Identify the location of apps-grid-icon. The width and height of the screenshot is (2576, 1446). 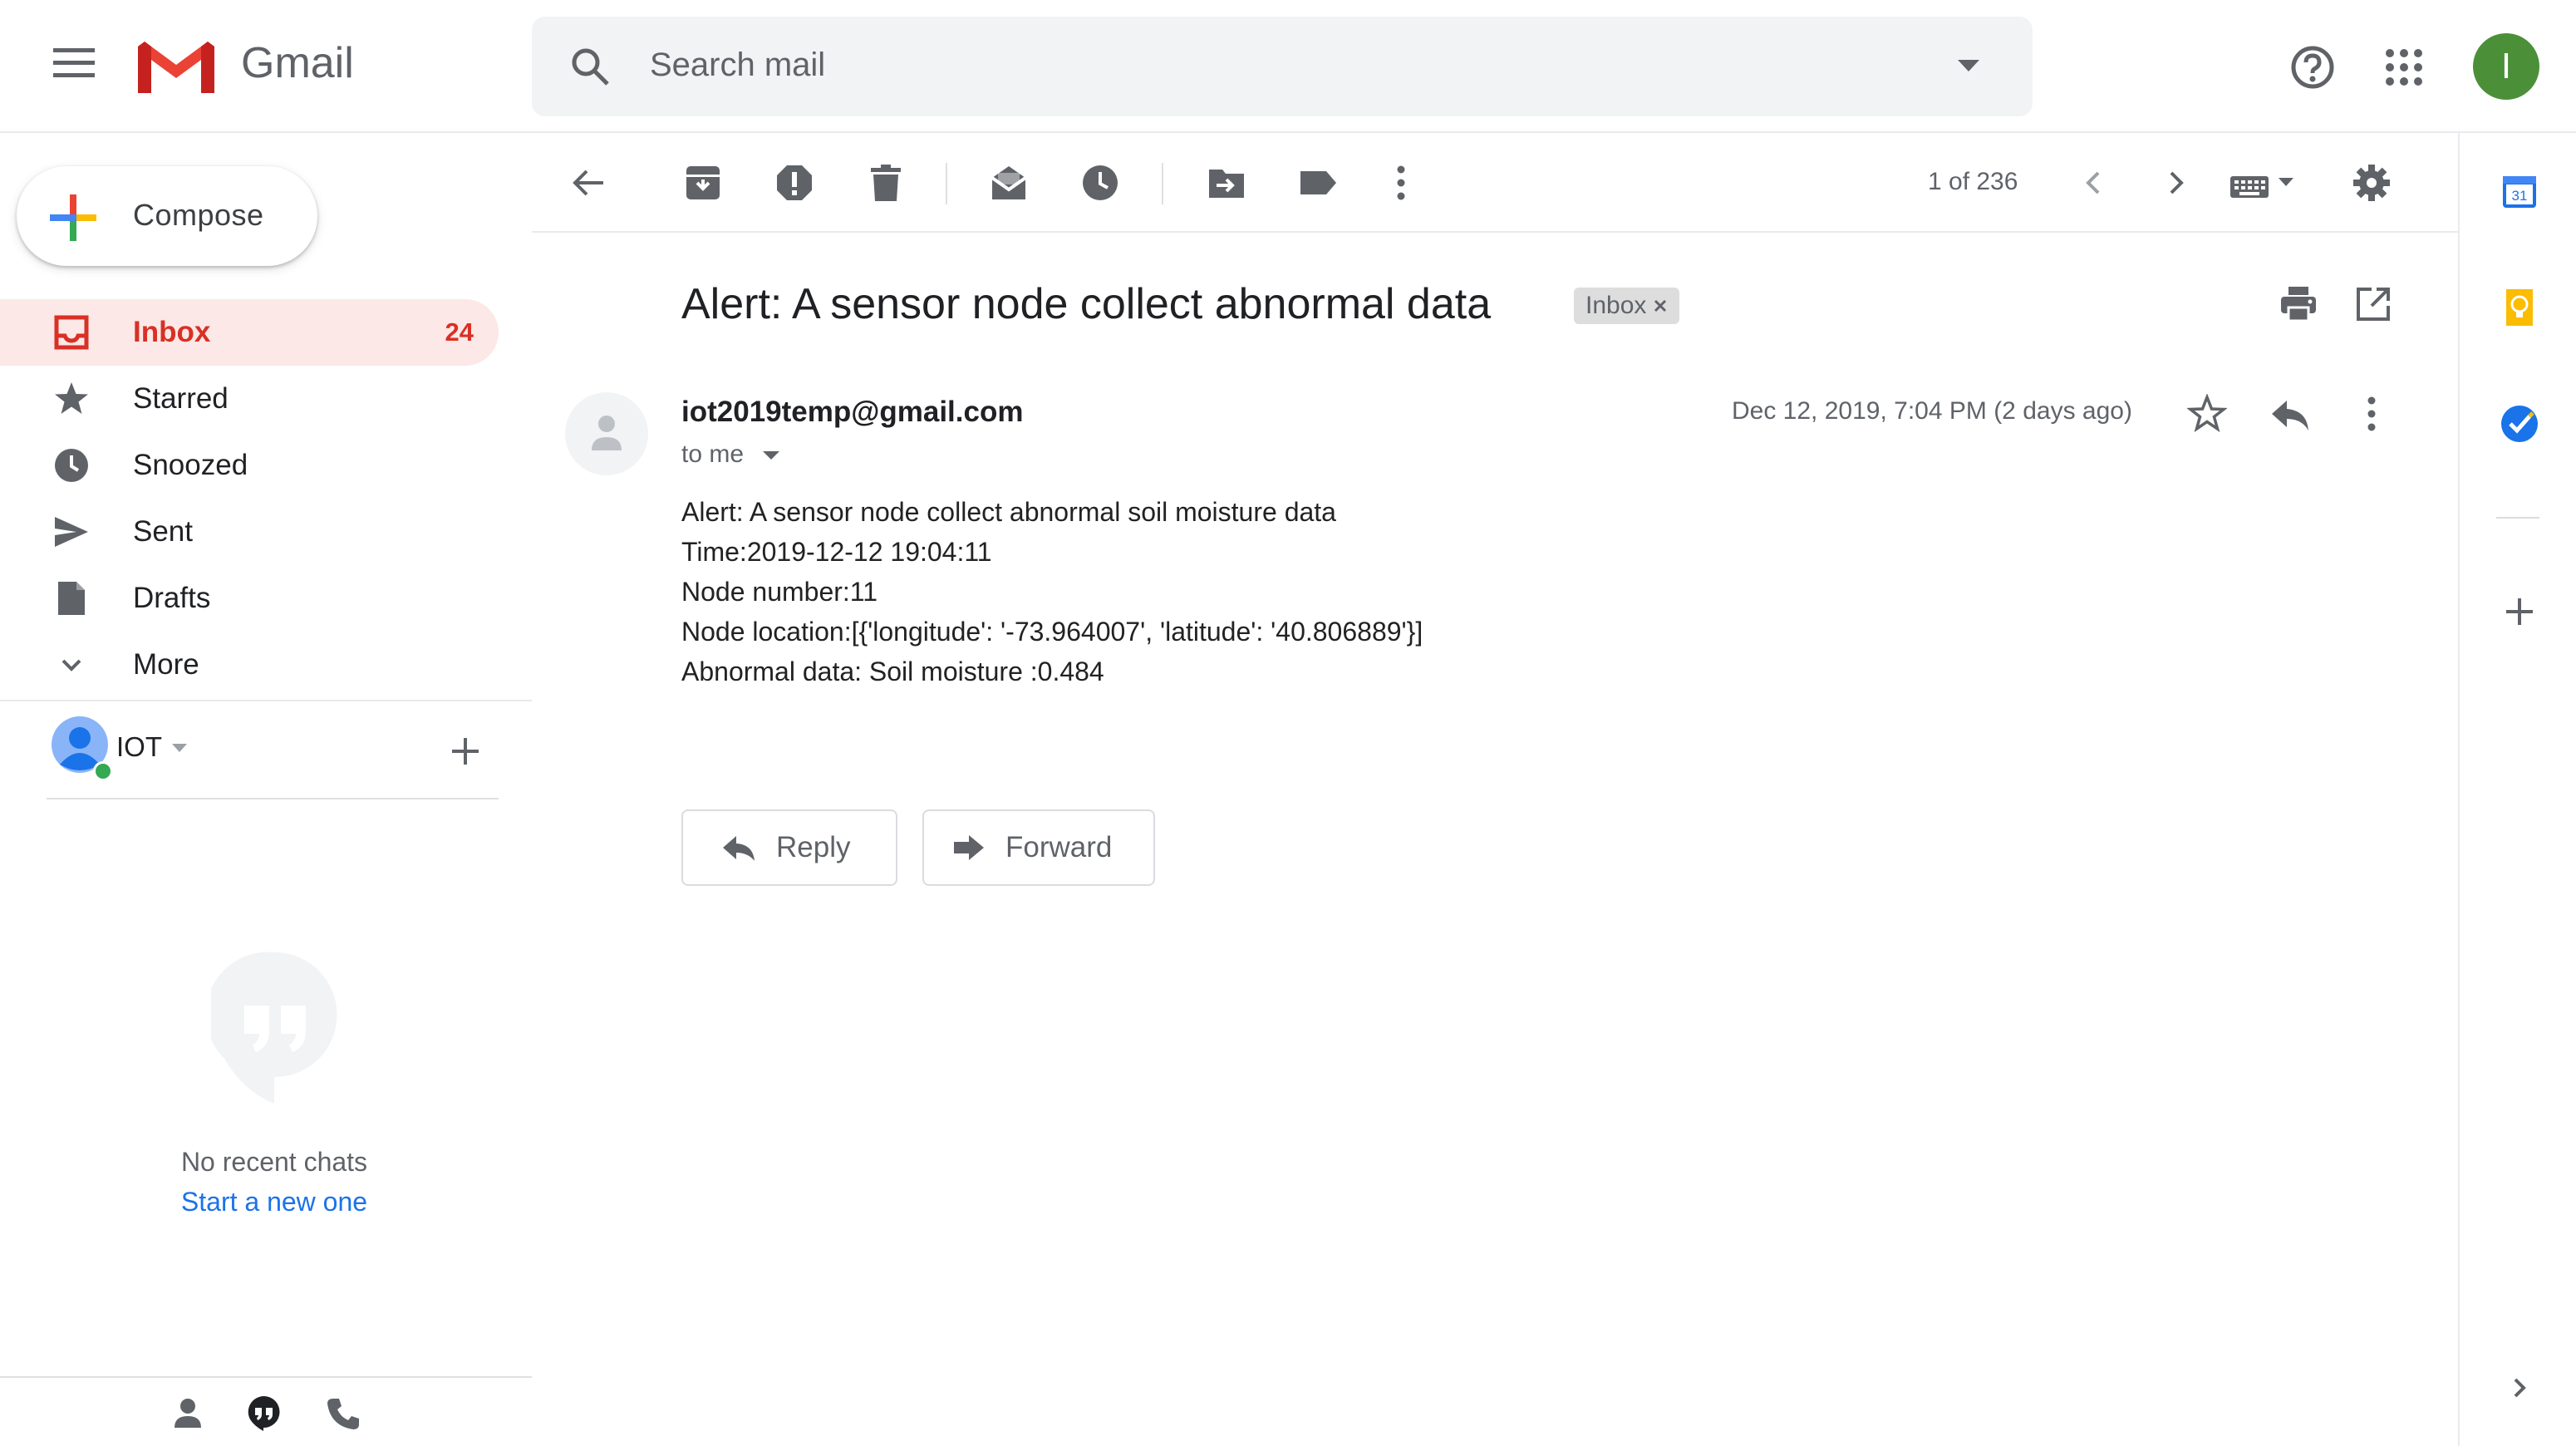
(2404, 67).